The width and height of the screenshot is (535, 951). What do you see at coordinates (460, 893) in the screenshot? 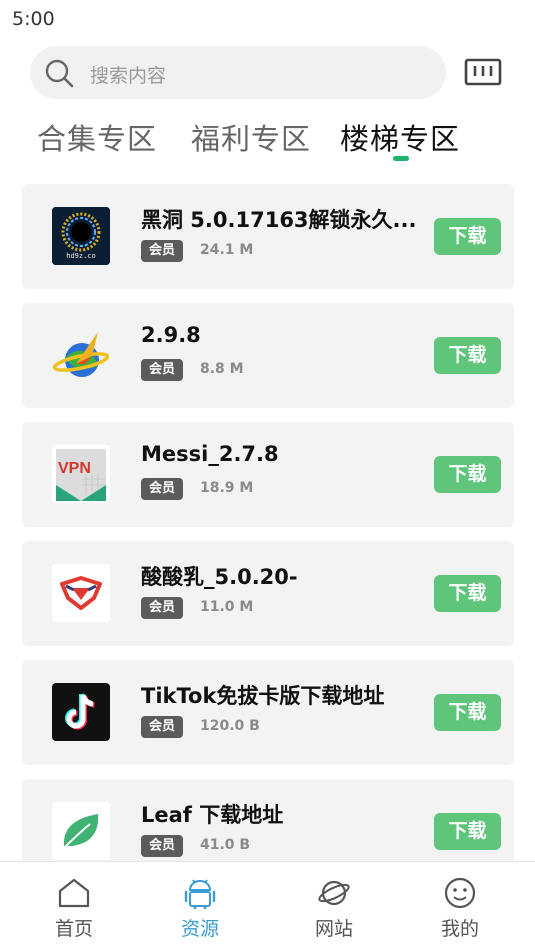
I see `smiley-icon` at bounding box center [460, 893].